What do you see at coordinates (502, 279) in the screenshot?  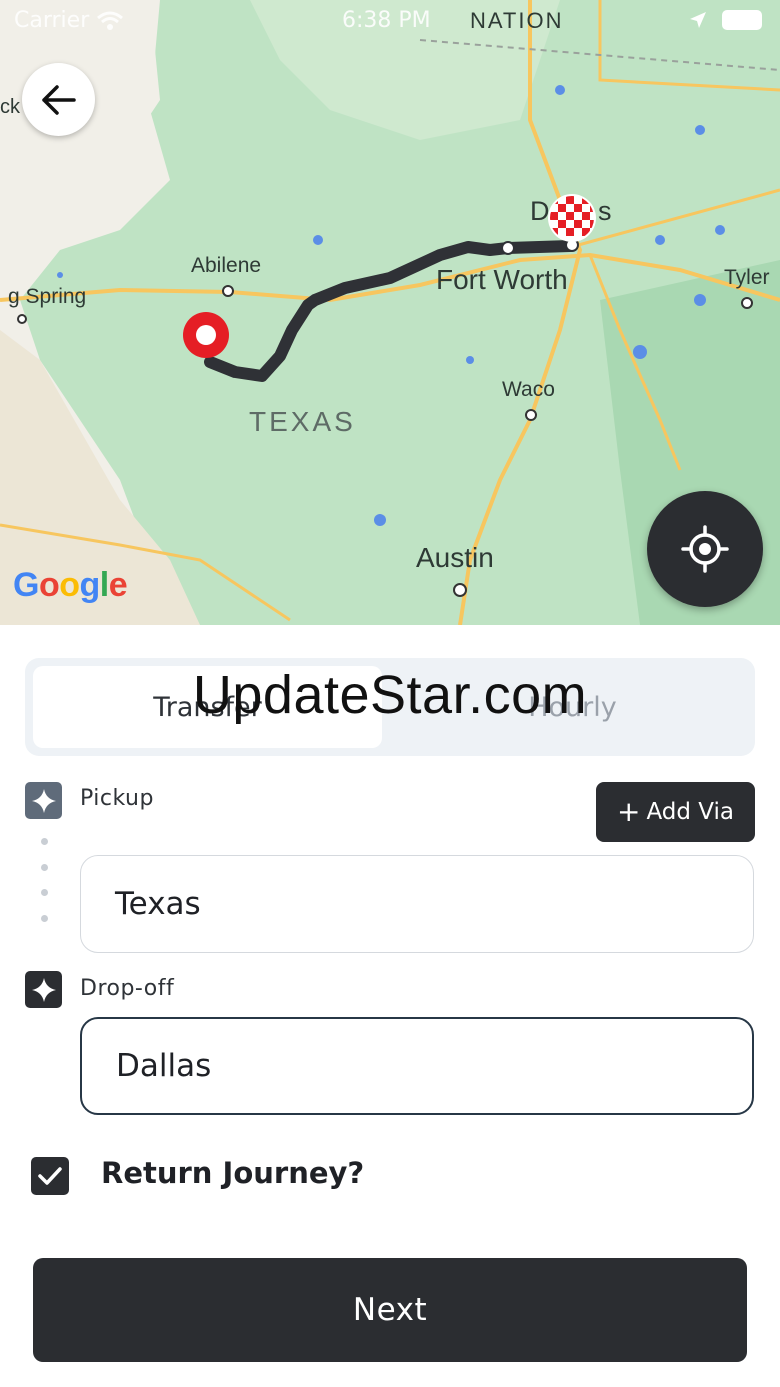 I see `map-label-fort-worth: Fort Worth` at bounding box center [502, 279].